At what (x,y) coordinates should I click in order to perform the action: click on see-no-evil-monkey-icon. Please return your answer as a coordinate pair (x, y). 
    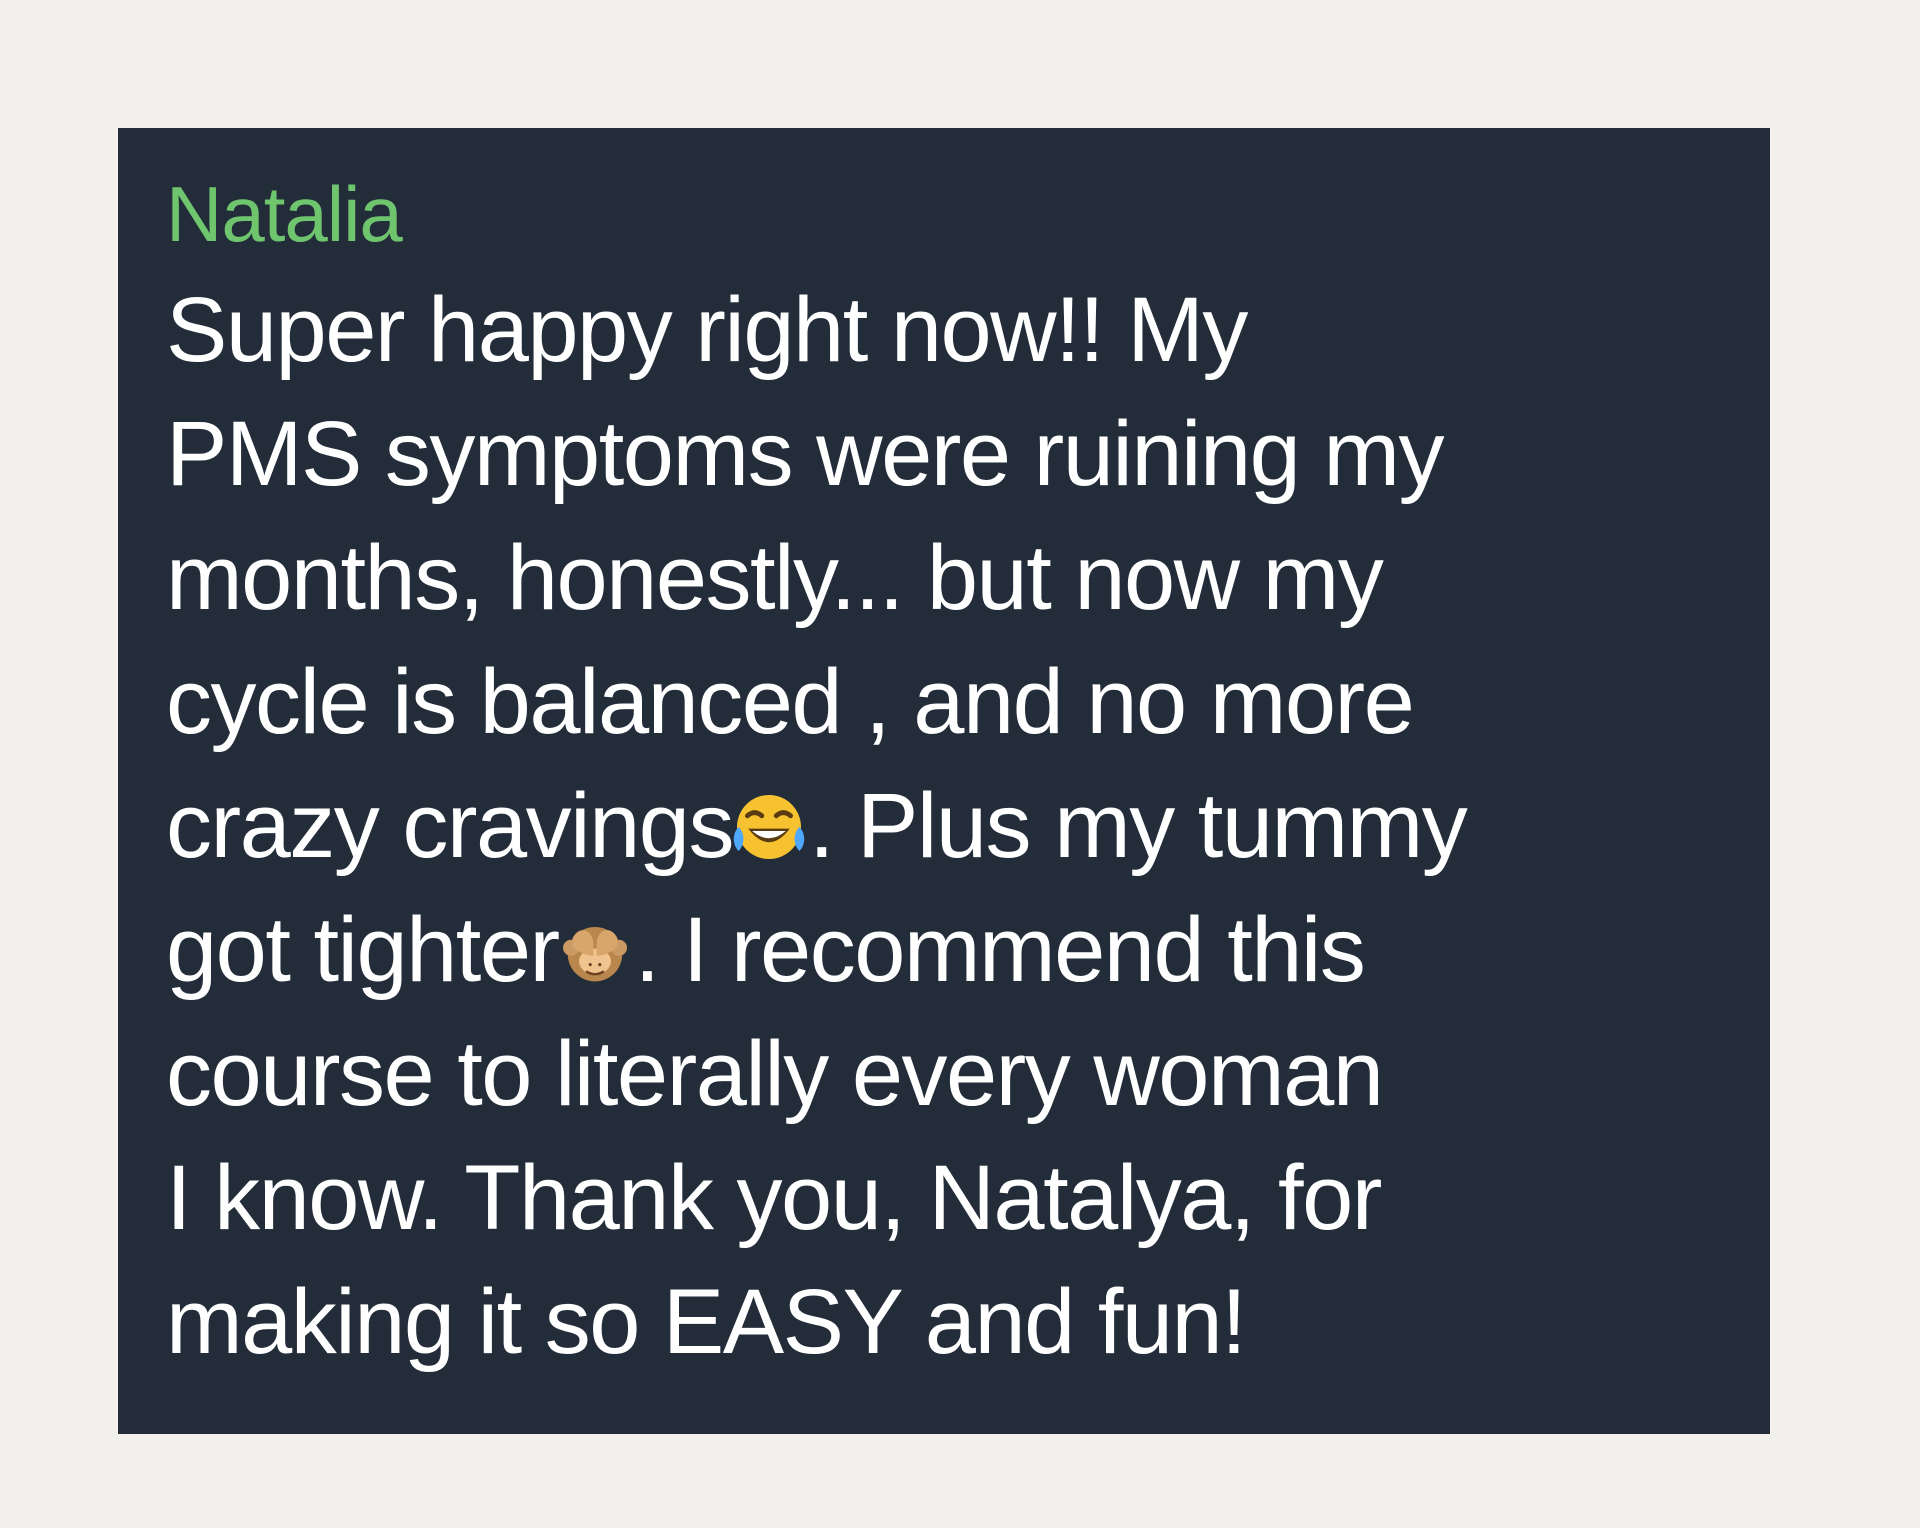
    Looking at the image, I should click on (595, 951).